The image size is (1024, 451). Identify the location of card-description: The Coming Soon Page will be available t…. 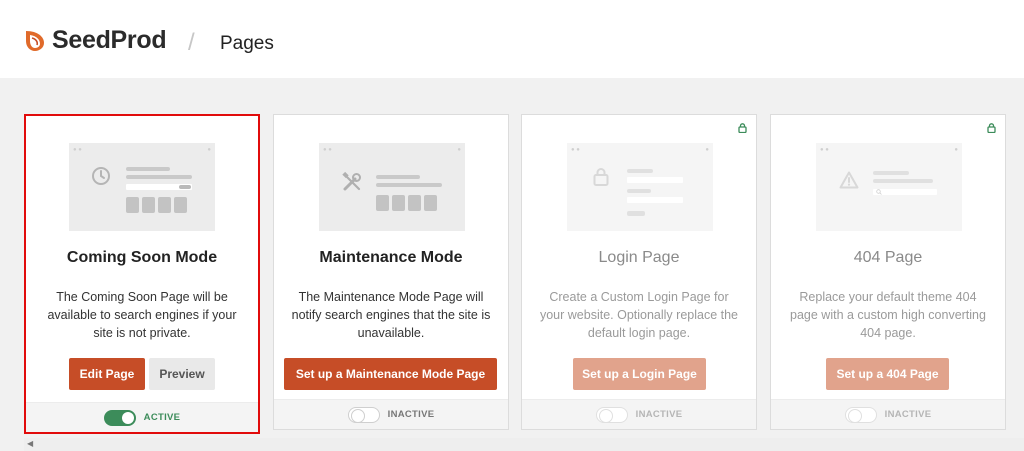
(142, 315).